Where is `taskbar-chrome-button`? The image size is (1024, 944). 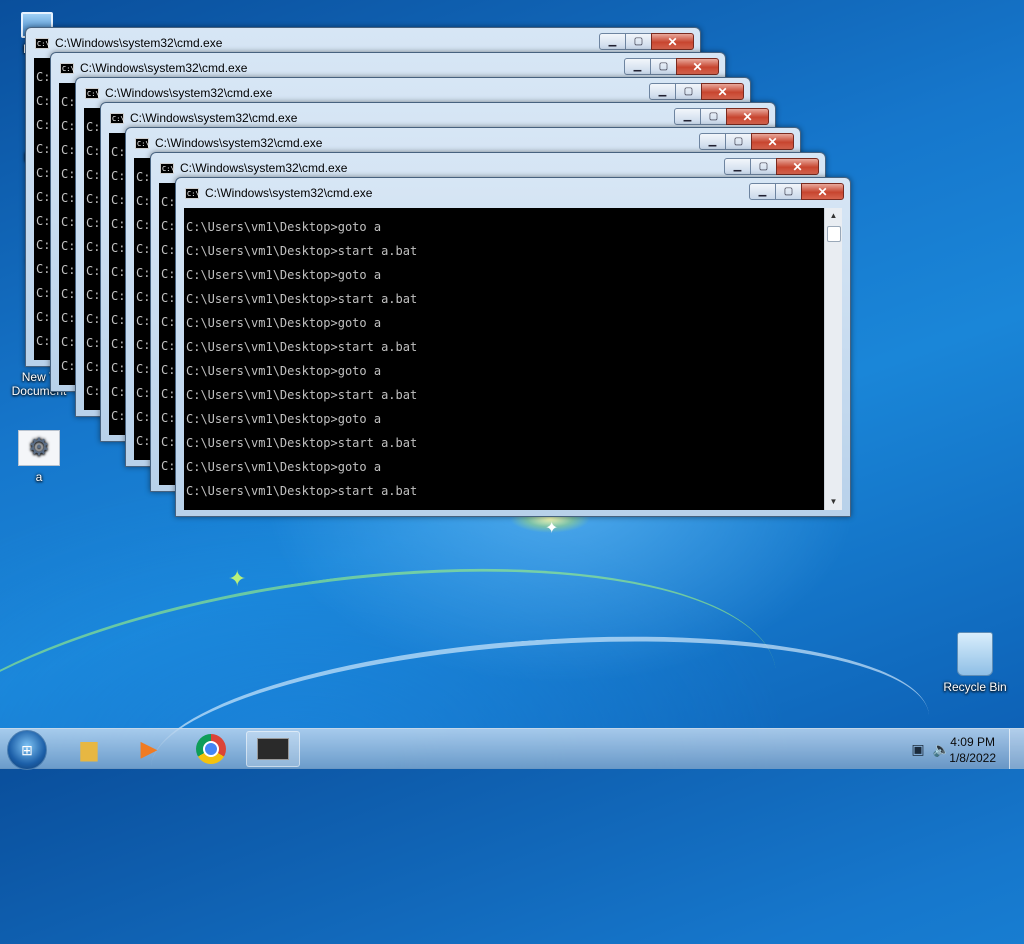 taskbar-chrome-button is located at coordinates (211, 749).